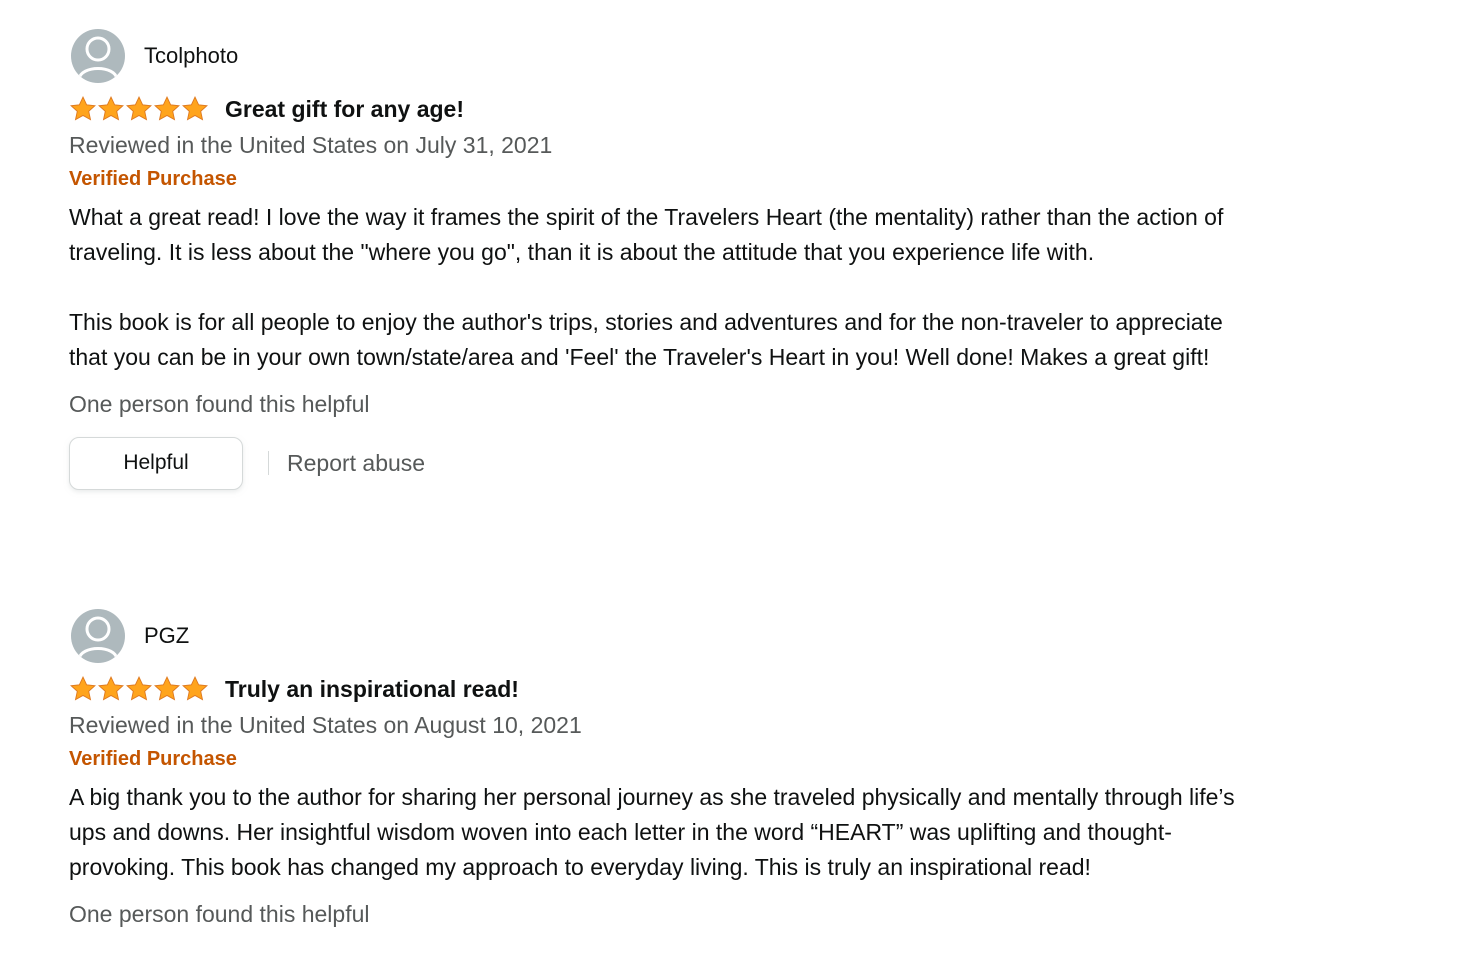  Describe the element at coordinates (166, 636) in the screenshot. I see `reviewer-name: PGZ` at that location.